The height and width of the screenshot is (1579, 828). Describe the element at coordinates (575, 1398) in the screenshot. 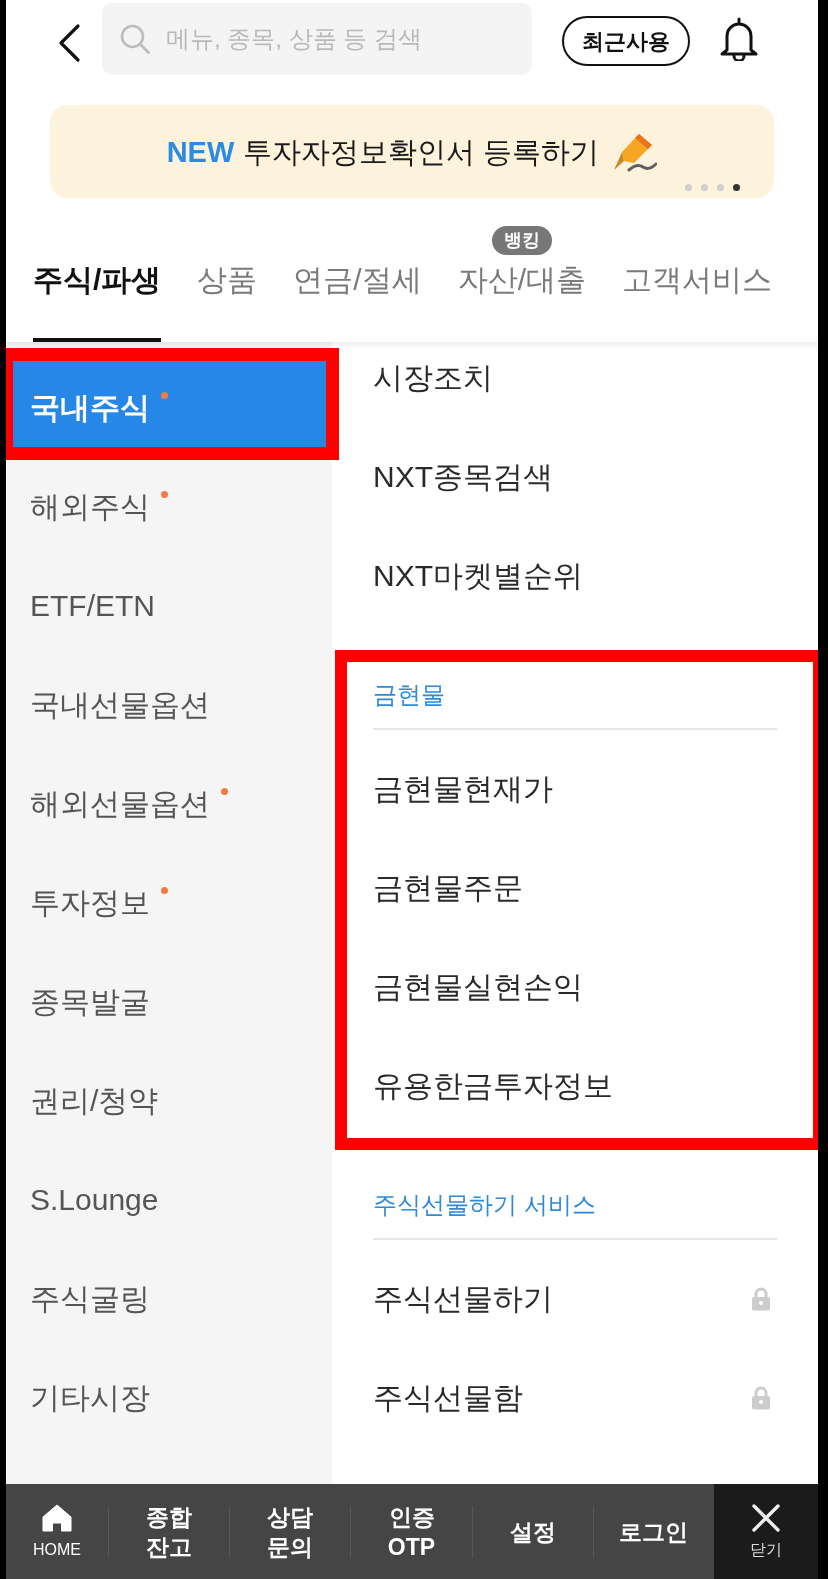

I see `menu-item: 주식선물함` at that location.